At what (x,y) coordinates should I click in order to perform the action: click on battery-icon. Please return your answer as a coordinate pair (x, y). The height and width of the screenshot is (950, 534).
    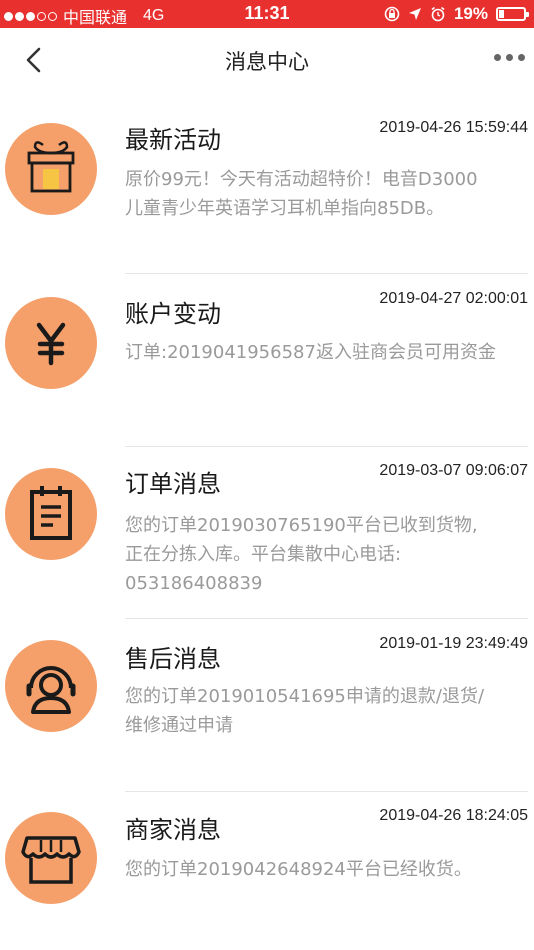
    Looking at the image, I should click on (512, 14).